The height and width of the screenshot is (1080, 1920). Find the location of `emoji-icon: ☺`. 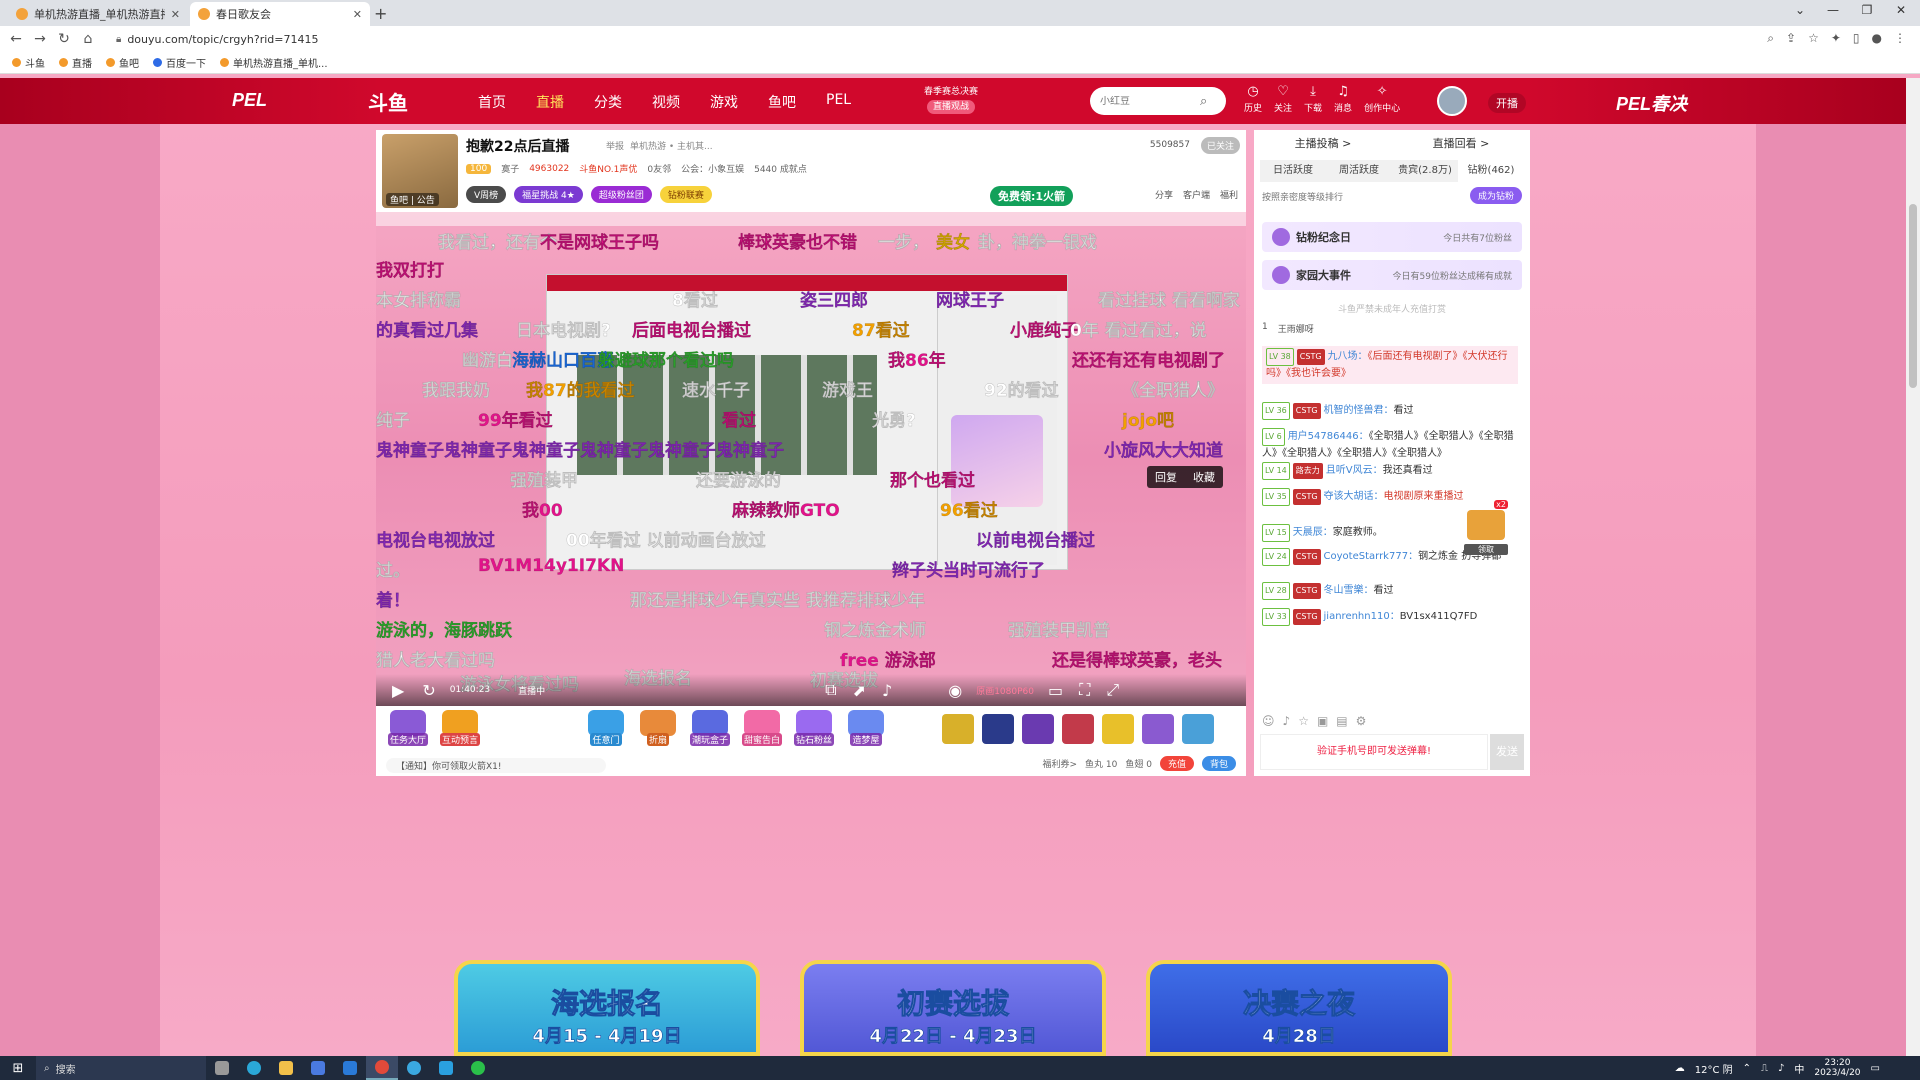

emoji-icon: ☺ is located at coordinates (1268, 721).